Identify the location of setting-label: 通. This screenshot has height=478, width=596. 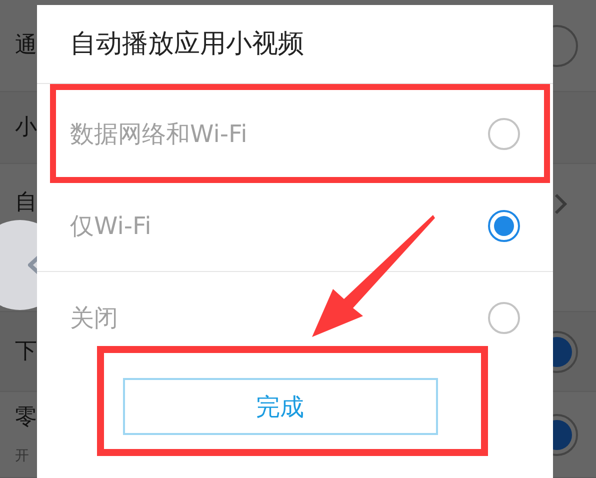
(26, 45).